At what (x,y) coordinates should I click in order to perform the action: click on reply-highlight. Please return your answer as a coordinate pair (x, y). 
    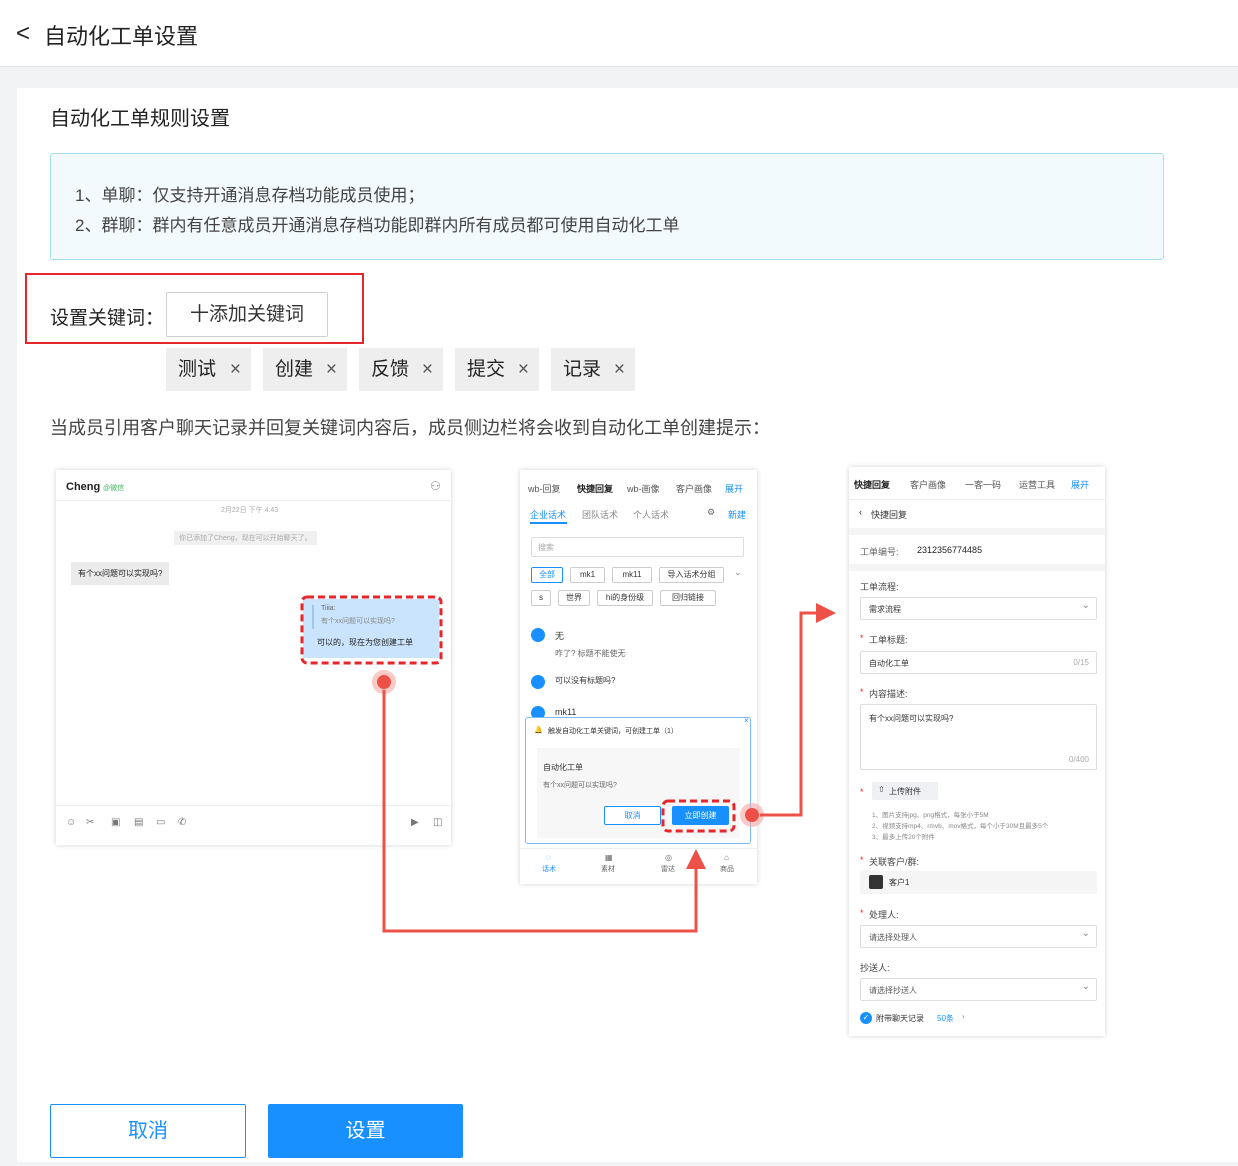
    Looking at the image, I should click on (371, 630).